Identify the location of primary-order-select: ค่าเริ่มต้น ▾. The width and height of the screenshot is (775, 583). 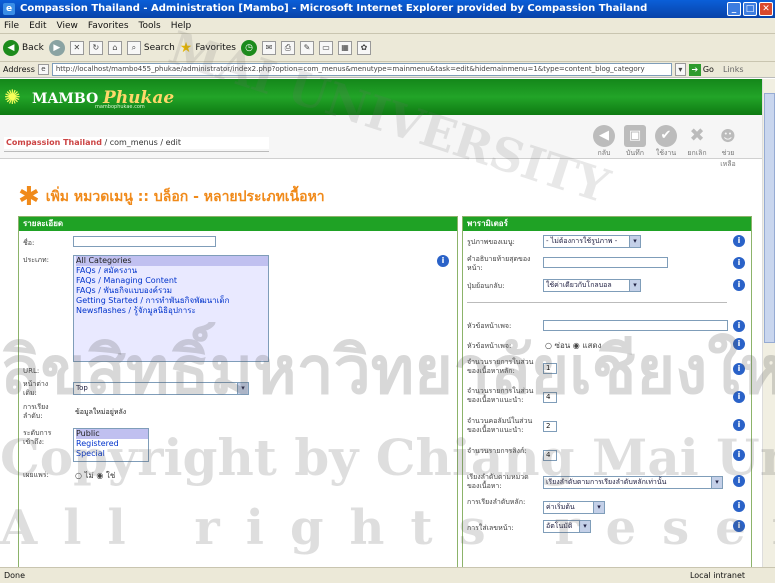
(574, 507).